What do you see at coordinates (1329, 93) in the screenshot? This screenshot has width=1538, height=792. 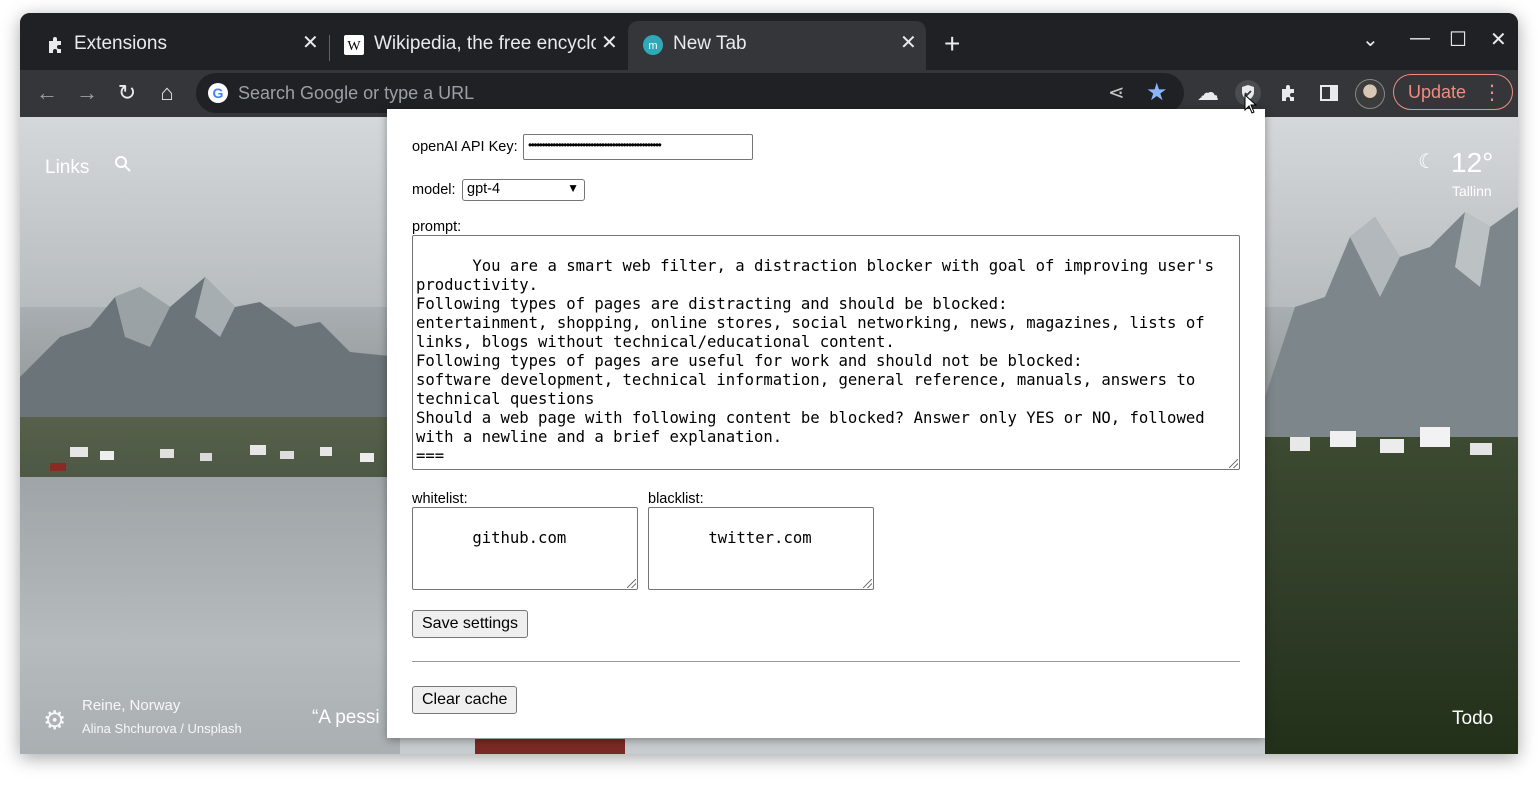 I see `side-panel-icon` at bounding box center [1329, 93].